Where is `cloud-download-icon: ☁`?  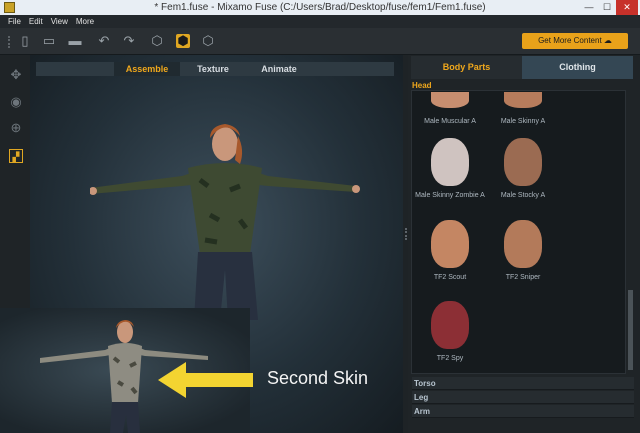
cloud-download-icon: ☁ is located at coordinates (607, 40).